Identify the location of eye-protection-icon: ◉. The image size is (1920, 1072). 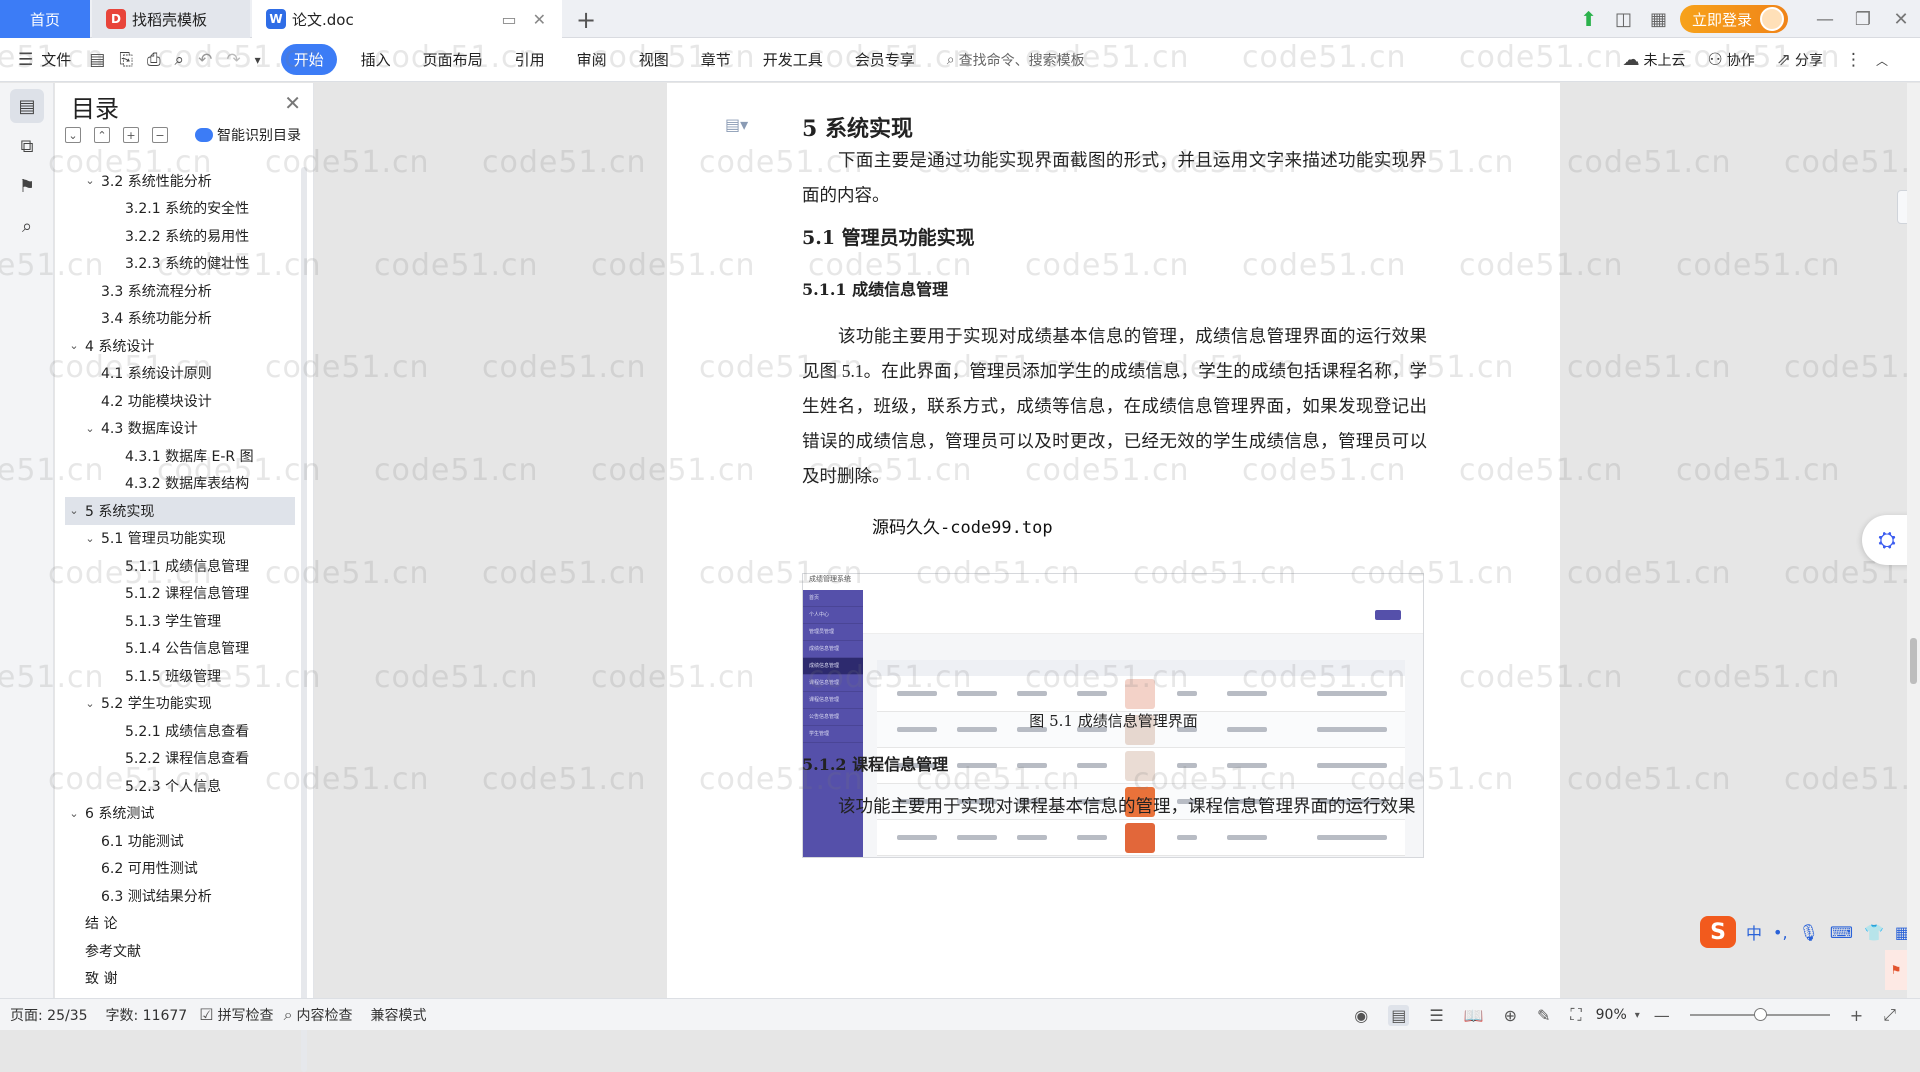
(1361, 1015).